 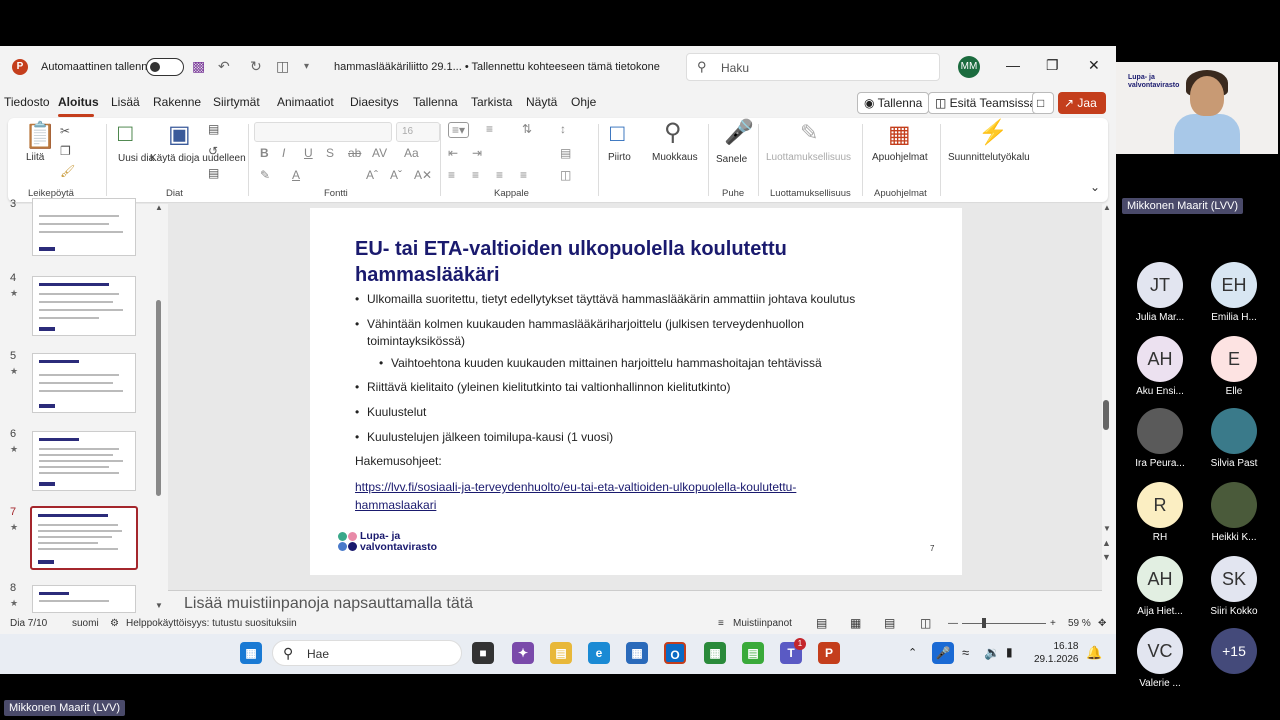 I want to click on notifications-icon: 🔔, so click(x=1094, y=653).